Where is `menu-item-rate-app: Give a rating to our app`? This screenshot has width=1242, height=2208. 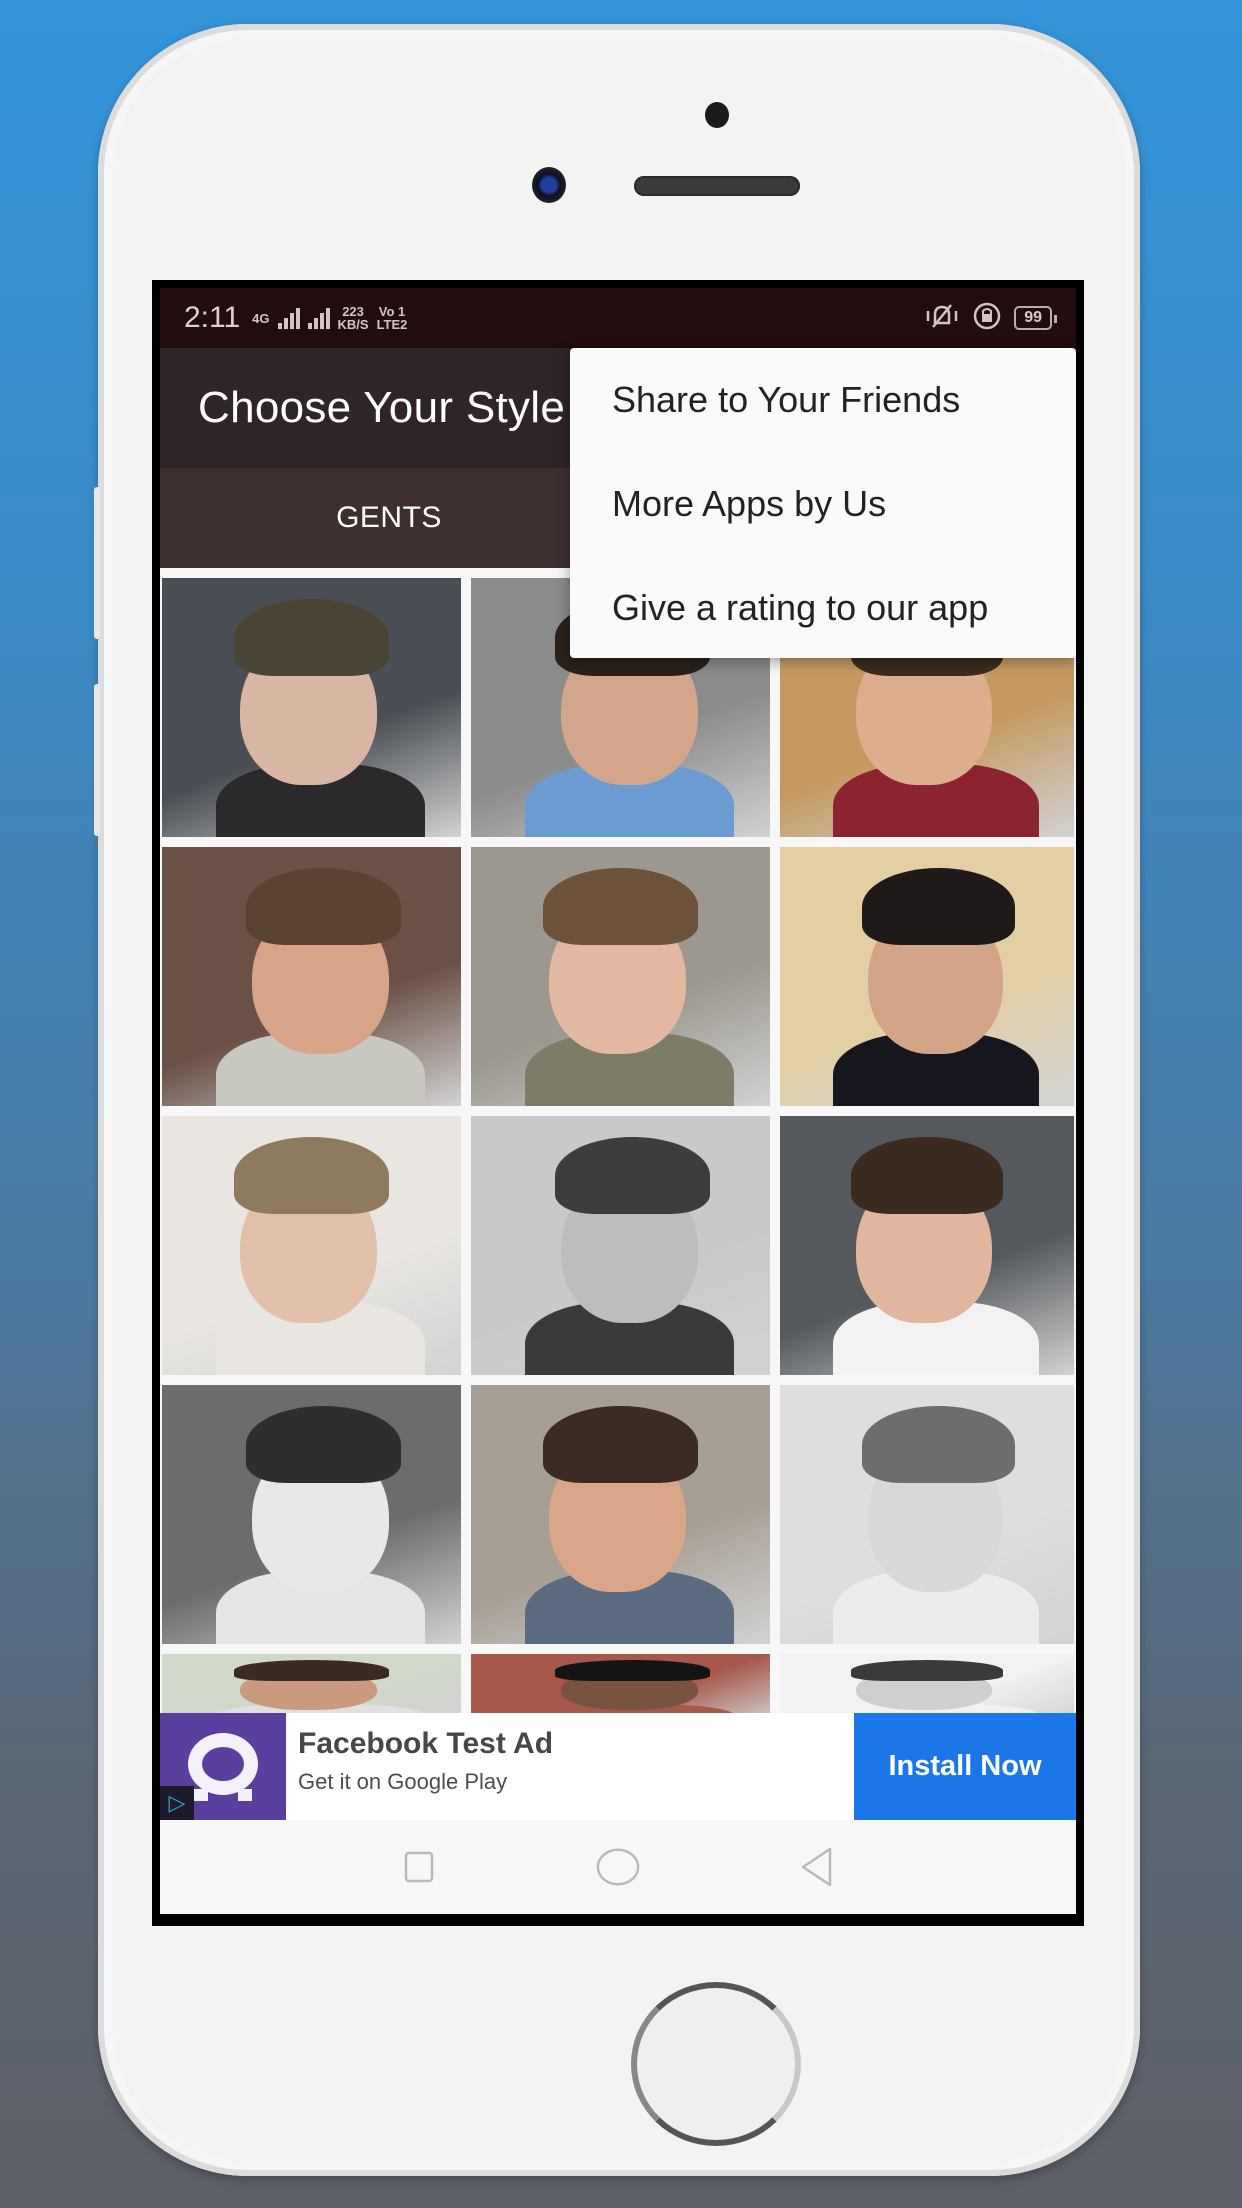
menu-item-rate-app: Give a rating to our app is located at coordinates (823, 608).